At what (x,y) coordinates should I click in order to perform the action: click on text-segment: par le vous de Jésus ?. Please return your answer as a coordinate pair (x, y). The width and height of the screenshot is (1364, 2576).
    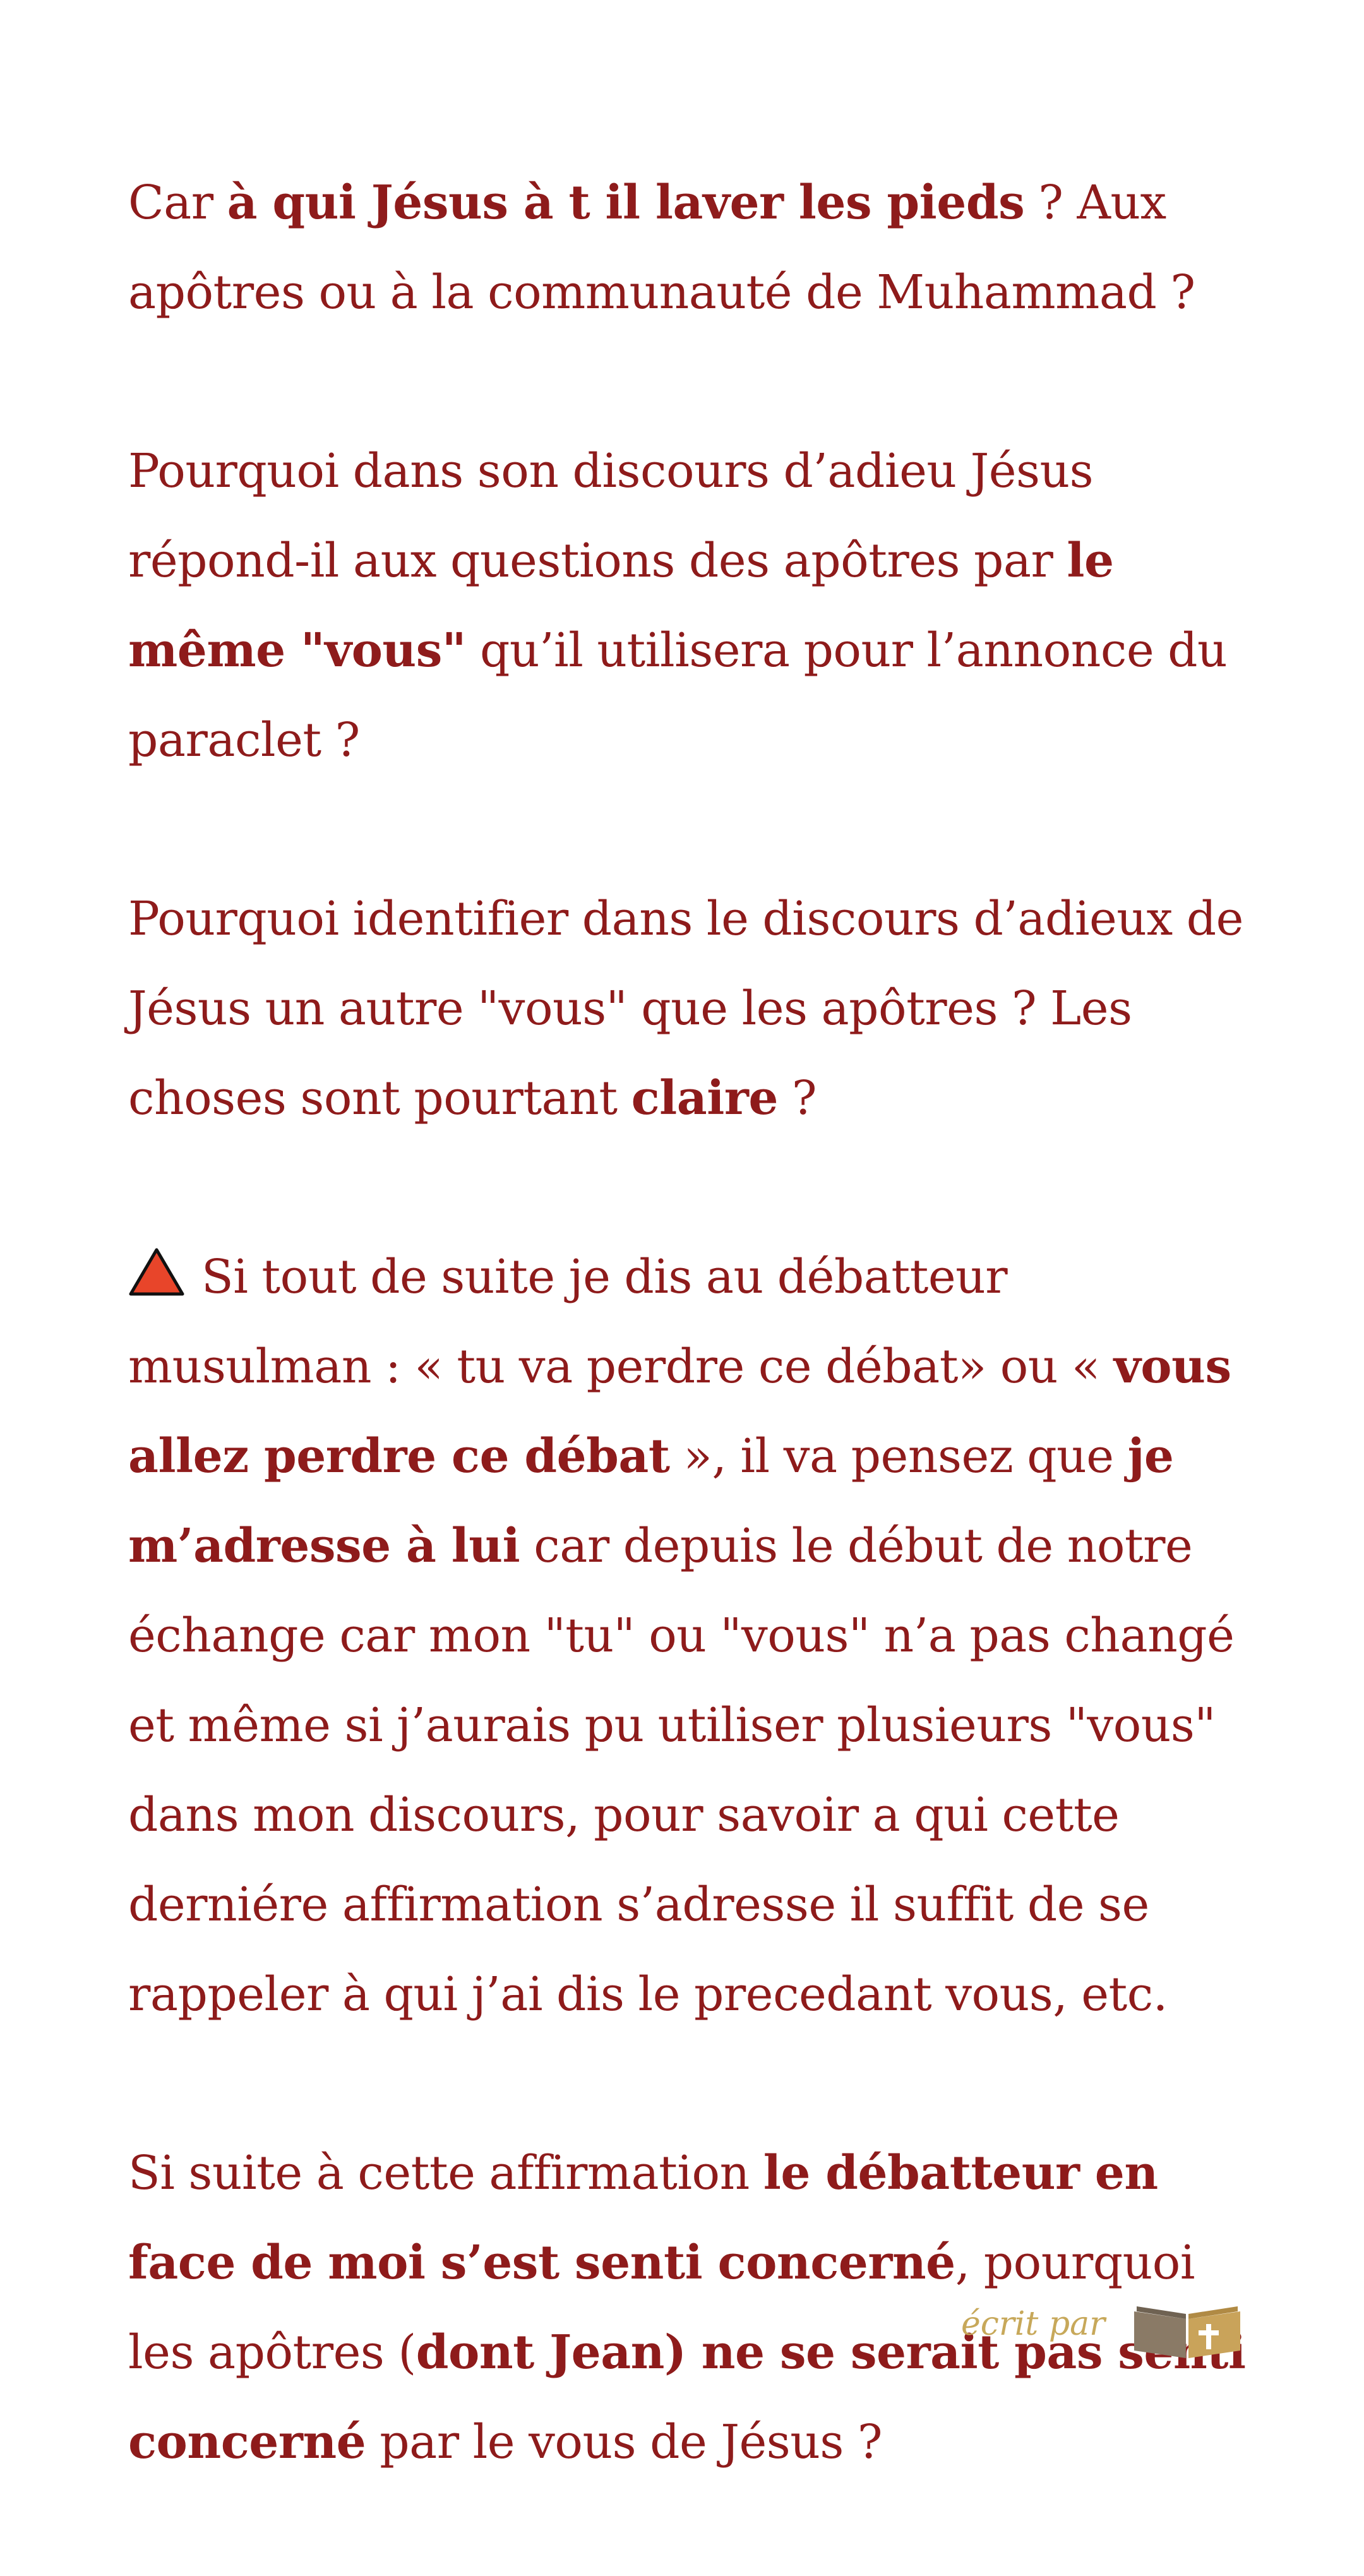
    Looking at the image, I should click on (624, 2442).